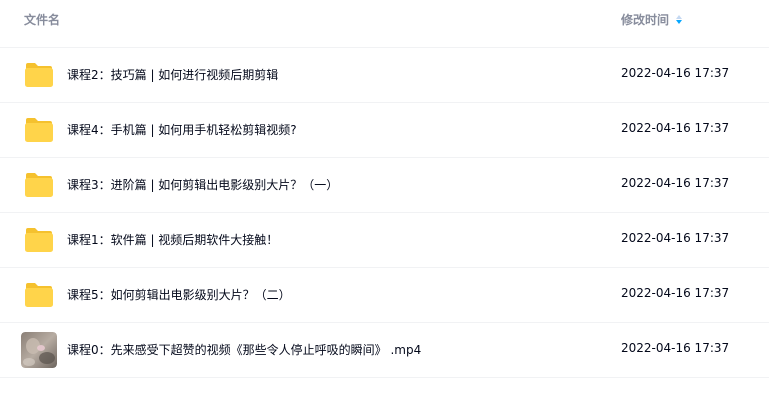 The height and width of the screenshot is (404, 769). What do you see at coordinates (179, 294) in the screenshot?
I see `file-name: 课程5：如何剪辑出电影级别大片？（二）` at bounding box center [179, 294].